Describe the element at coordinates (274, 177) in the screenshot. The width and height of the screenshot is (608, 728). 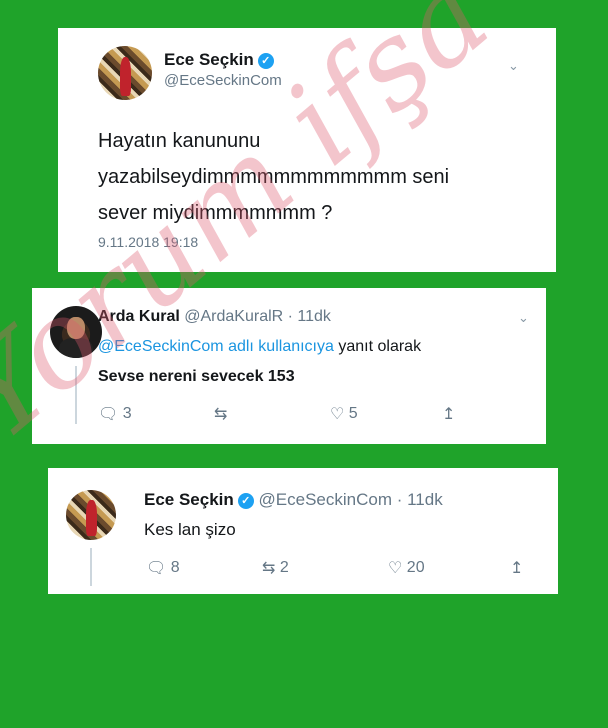
I see `tweet-text-line-2: yazabilseydimmmmmmmmmmmm seni` at that location.